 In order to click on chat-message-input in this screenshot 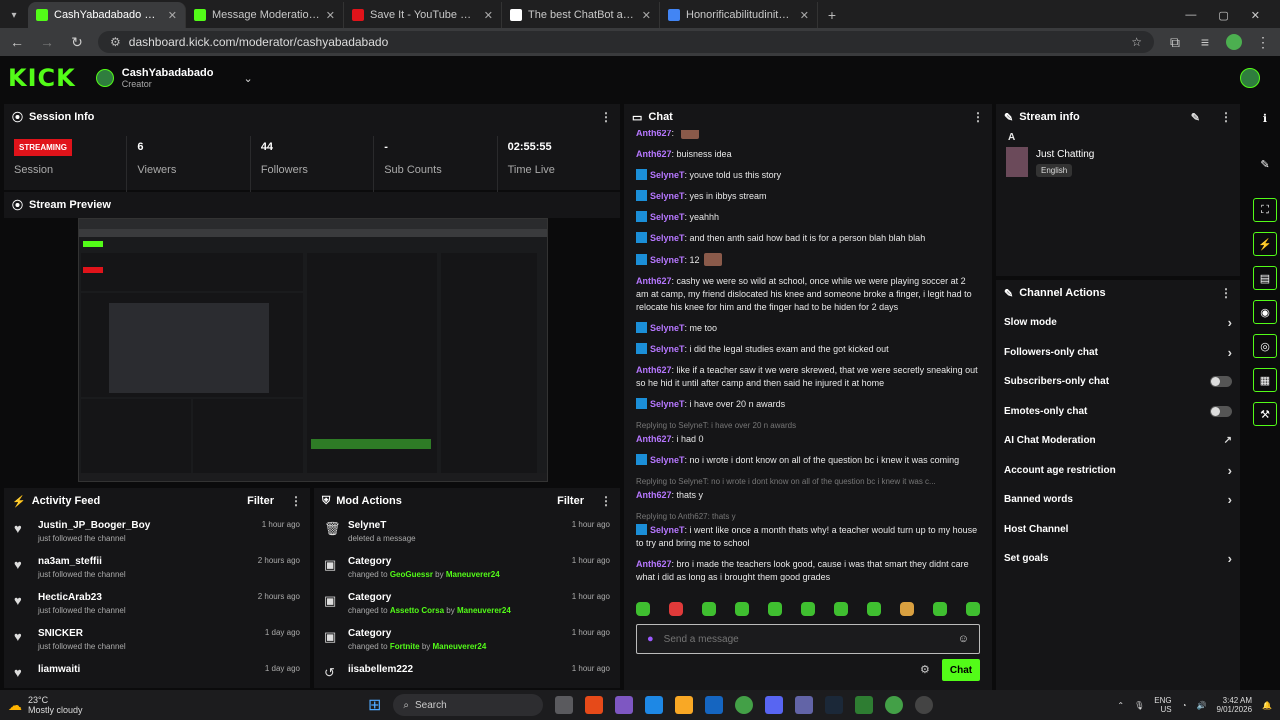, I will do `click(805, 639)`.